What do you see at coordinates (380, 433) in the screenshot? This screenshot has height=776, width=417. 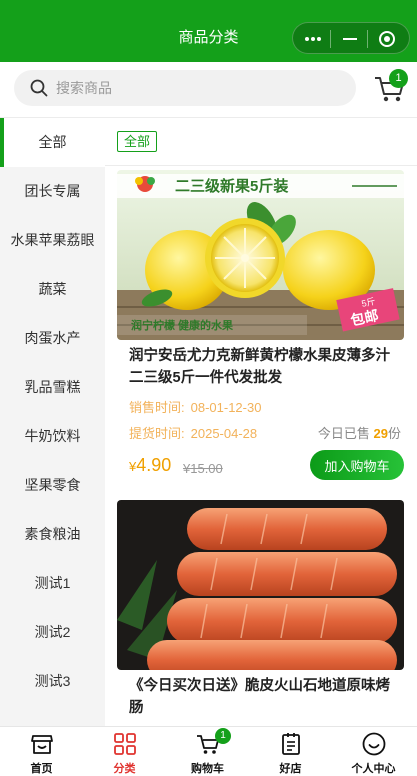 I see `sold-count: 29` at bounding box center [380, 433].